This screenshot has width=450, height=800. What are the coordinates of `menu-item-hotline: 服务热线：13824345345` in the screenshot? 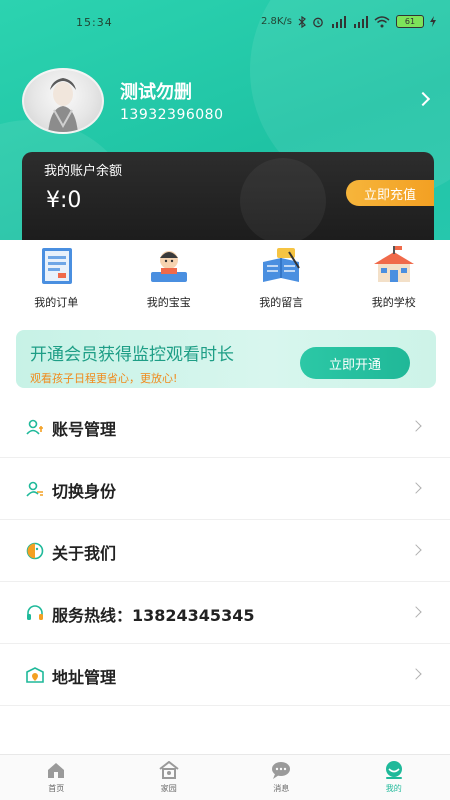 It's located at (225, 613).